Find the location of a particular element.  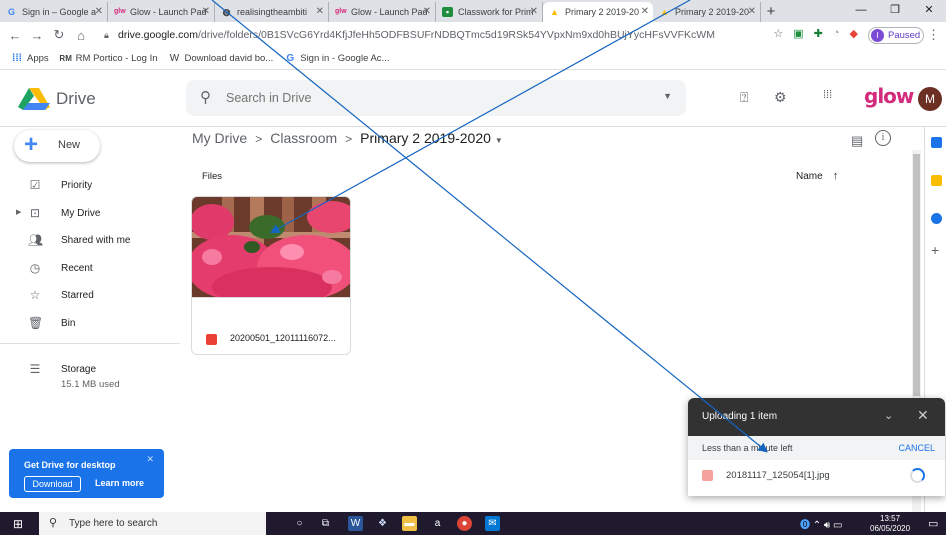

extension-icon: ▣ is located at coordinates (798, 33).